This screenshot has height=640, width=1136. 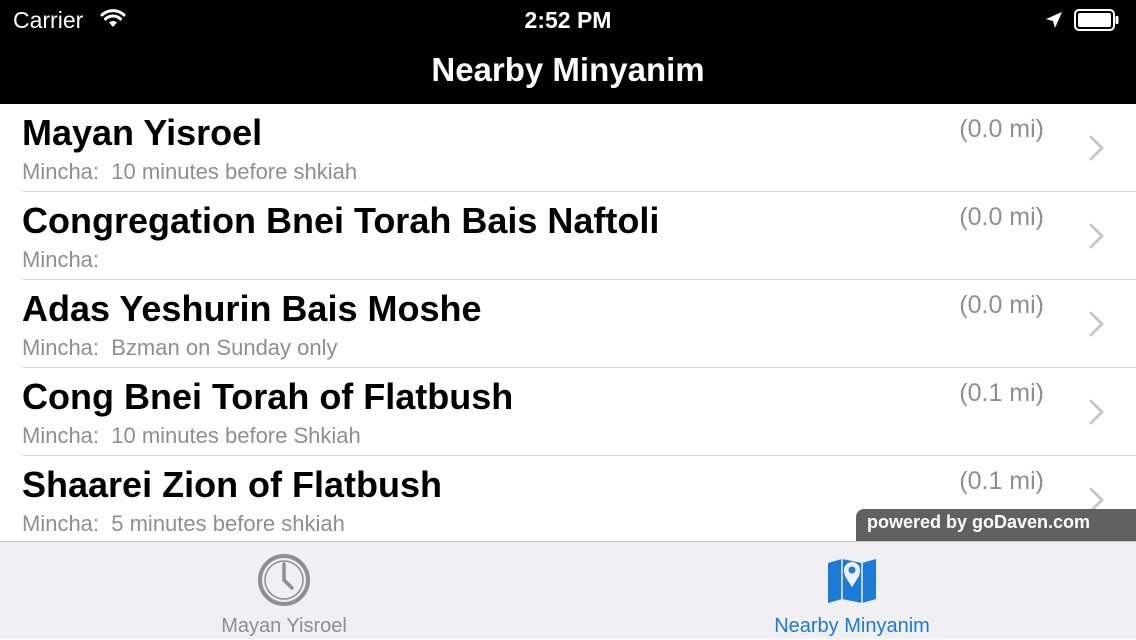 What do you see at coordinates (183, 523) in the screenshot?
I see `minyan-detail: Mincha: 5 minutes before shkiah` at bounding box center [183, 523].